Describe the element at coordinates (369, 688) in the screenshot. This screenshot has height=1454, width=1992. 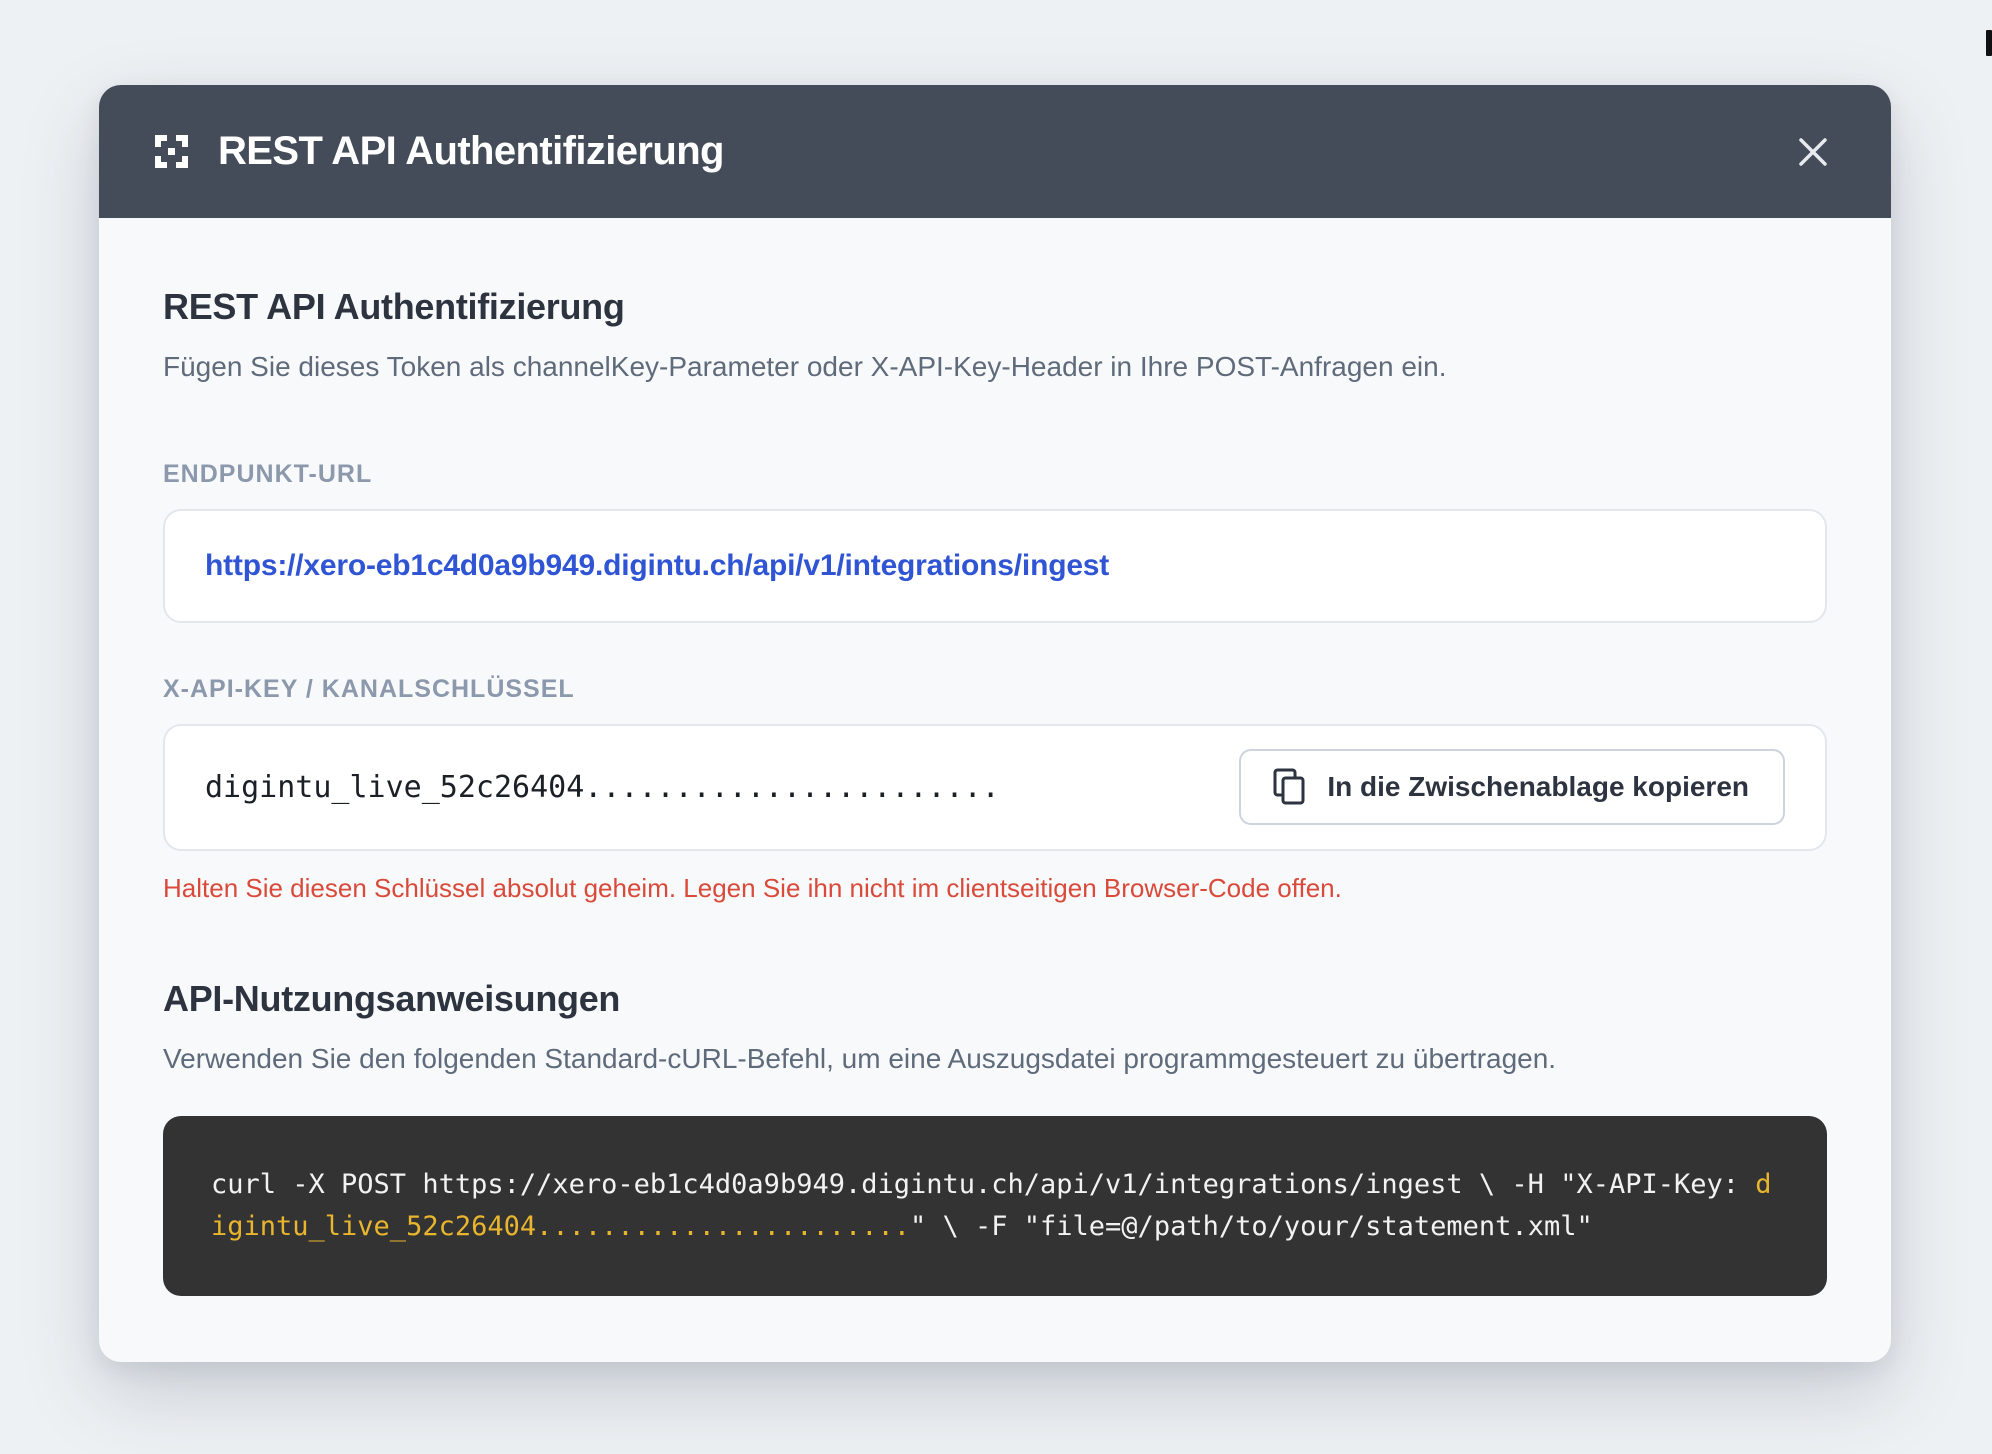
I see `api-key-label: X-API-KEY / KANALSCHLÜSSEL` at that location.